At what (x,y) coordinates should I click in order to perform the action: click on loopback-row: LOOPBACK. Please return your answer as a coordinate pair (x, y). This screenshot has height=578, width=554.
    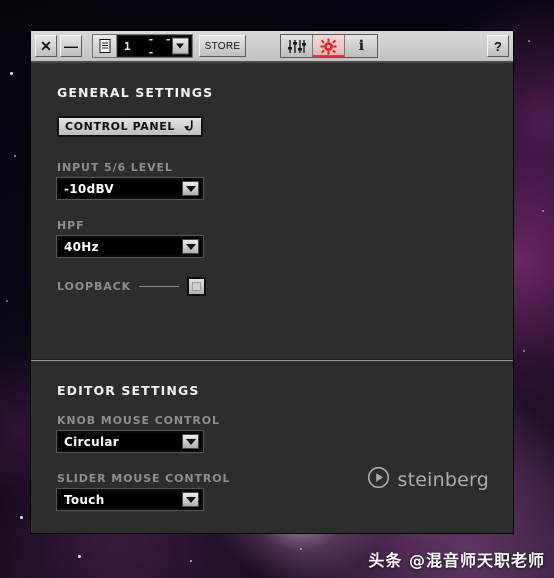
    Looking at the image, I should click on (285, 286).